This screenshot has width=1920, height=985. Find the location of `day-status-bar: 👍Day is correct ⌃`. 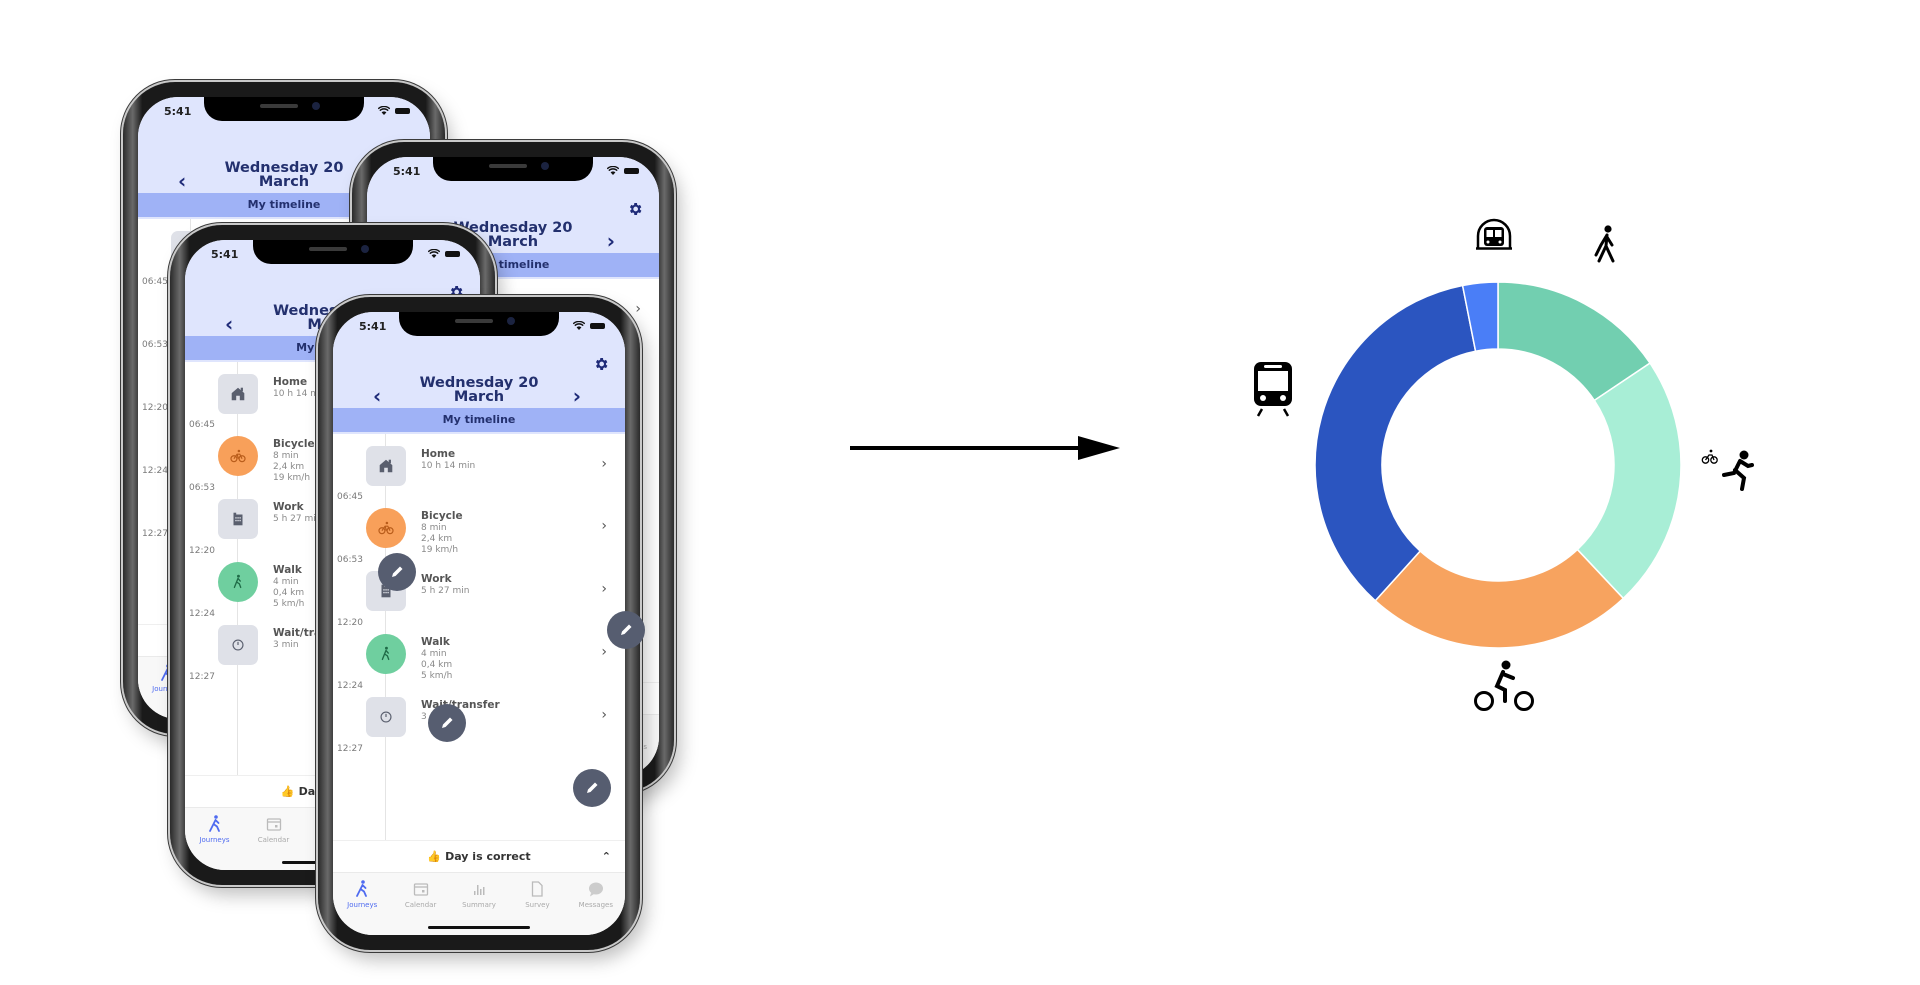

day-status-bar: 👍Day is correct ⌃ is located at coordinates (479, 856).